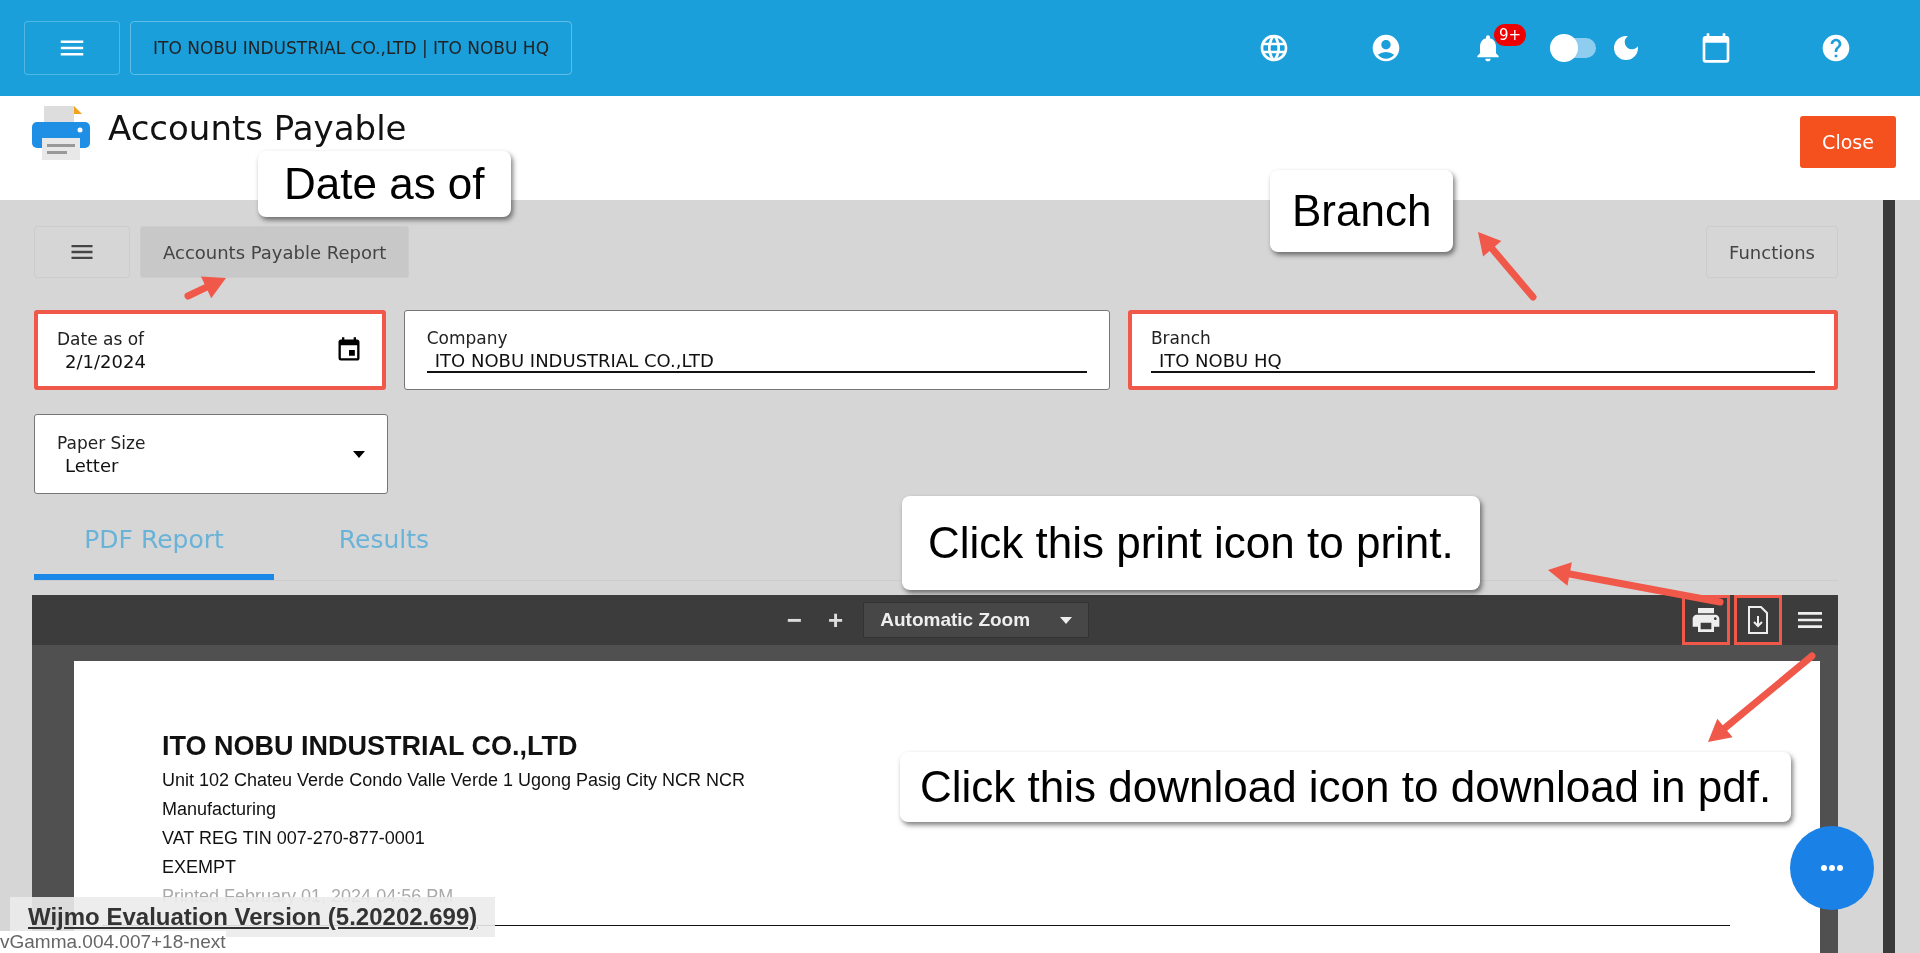 The image size is (1920, 953). I want to click on notification-badge: 9+, so click(1509, 35).